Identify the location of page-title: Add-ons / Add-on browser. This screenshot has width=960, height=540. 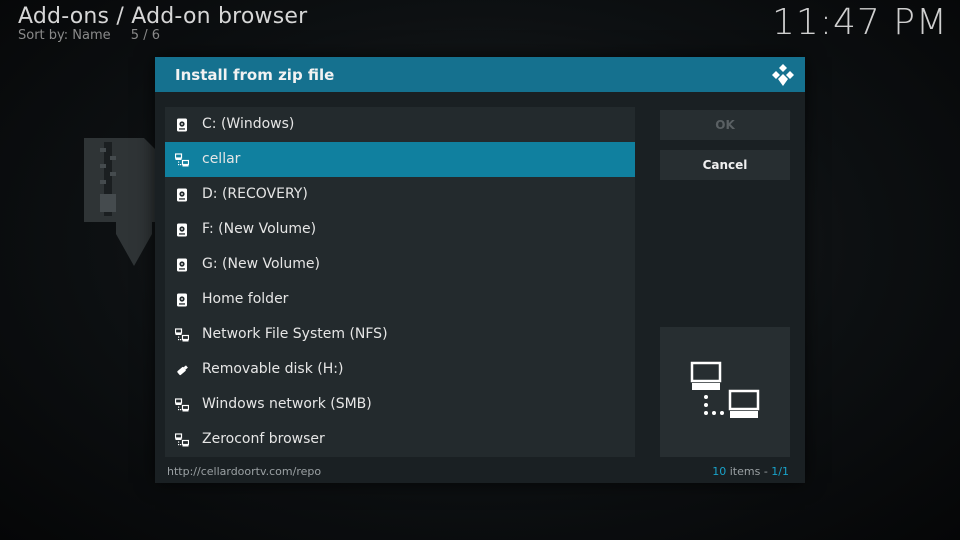
(163, 16).